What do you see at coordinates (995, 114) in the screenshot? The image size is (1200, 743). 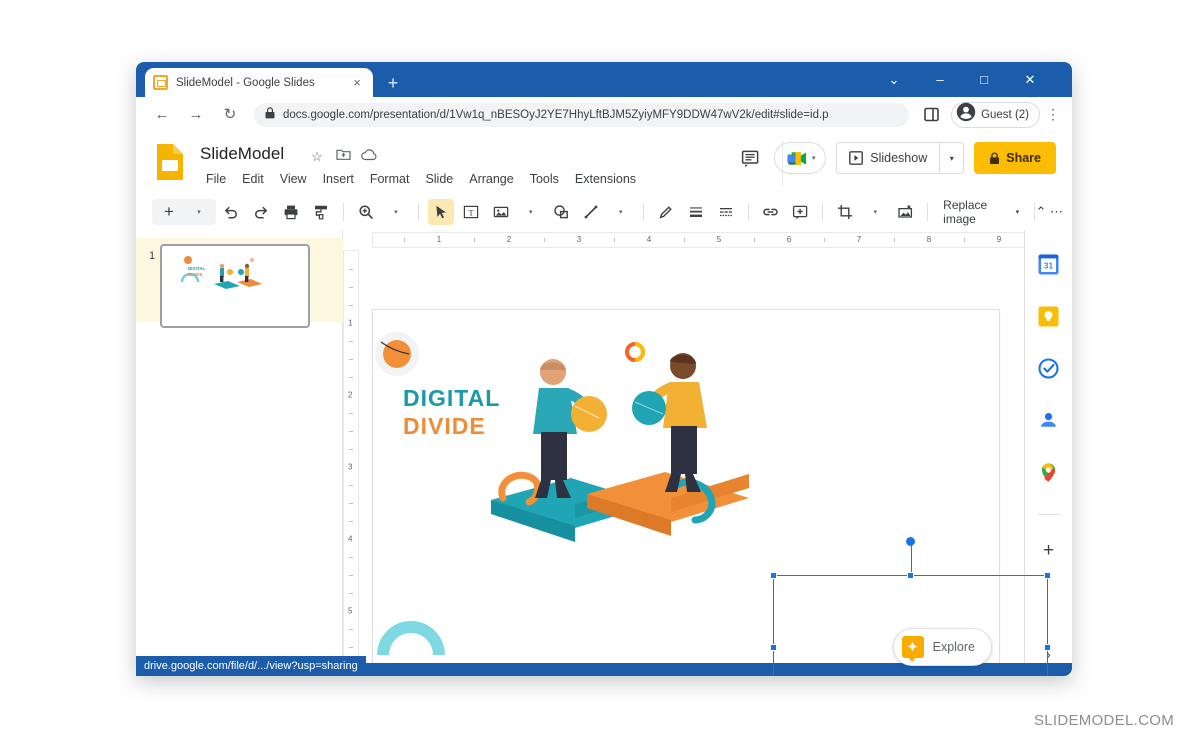 I see `profile-chip: Guest (2)` at bounding box center [995, 114].